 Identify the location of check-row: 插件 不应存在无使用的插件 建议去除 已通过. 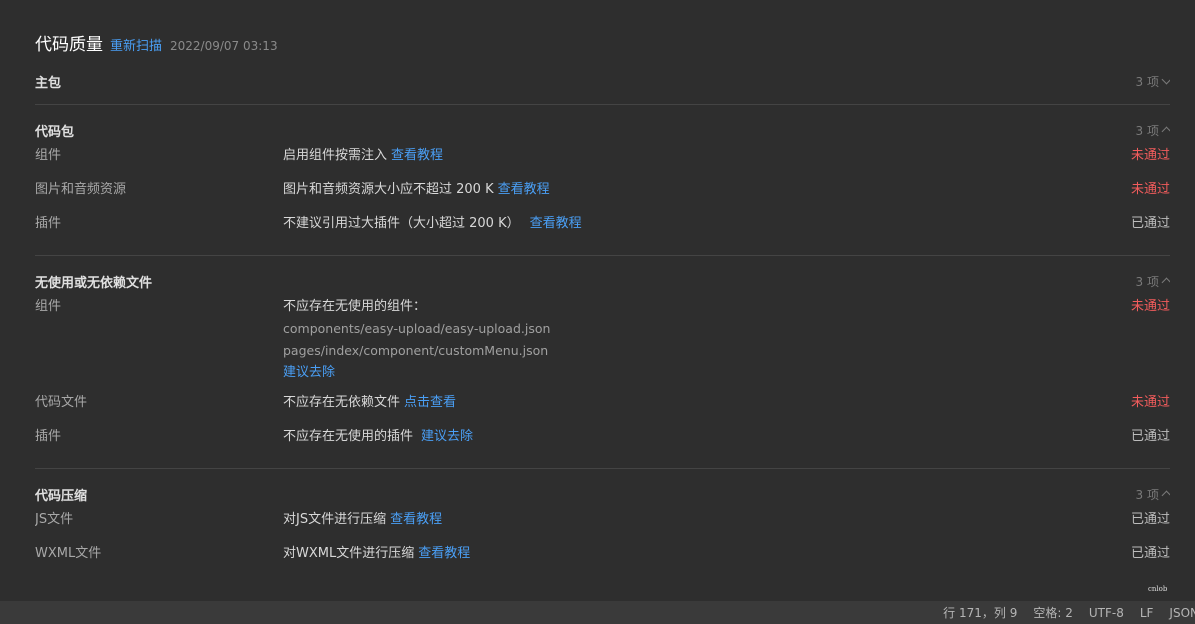
(602, 443).